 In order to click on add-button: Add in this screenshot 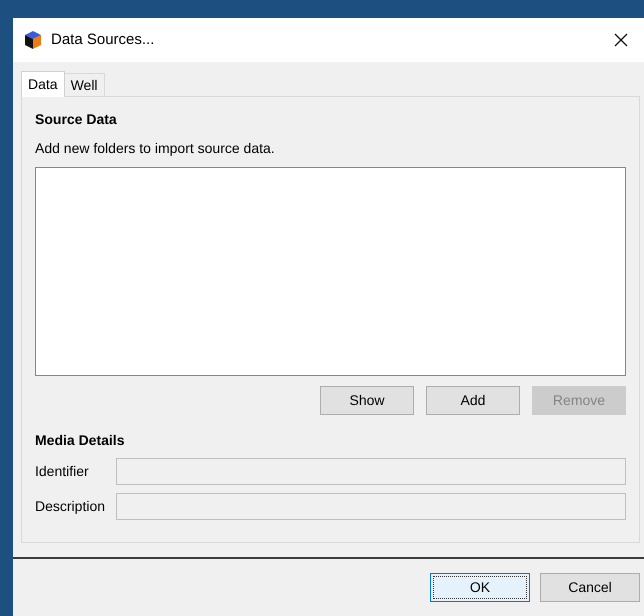, I will do `click(473, 400)`.